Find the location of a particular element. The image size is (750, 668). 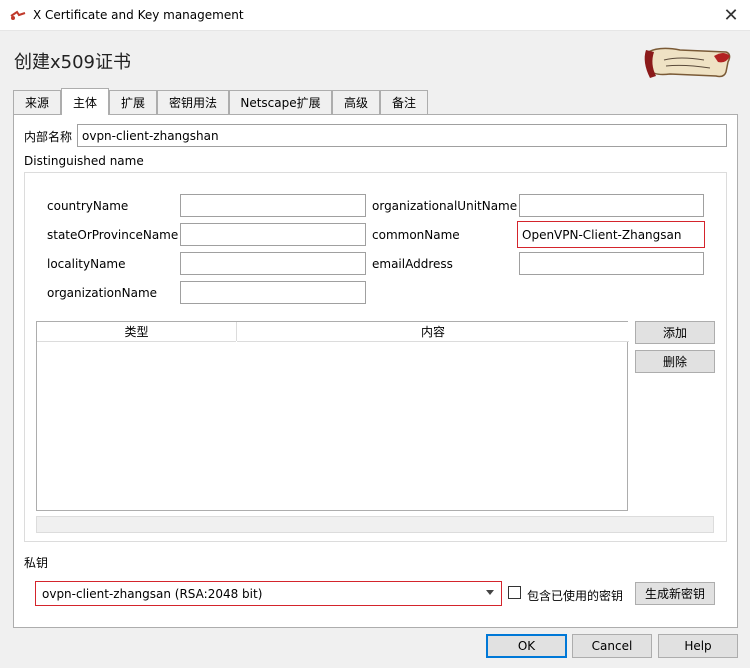

organization-input is located at coordinates (273, 292).